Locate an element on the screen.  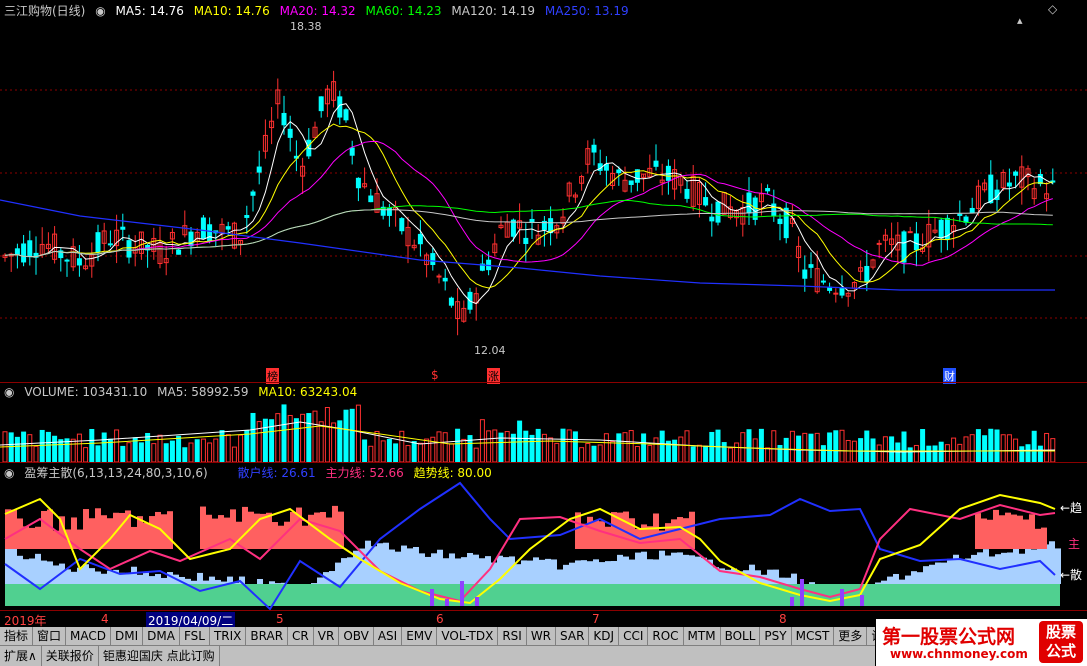
indicator-icon: ◉ is located at coordinates (9, 473).